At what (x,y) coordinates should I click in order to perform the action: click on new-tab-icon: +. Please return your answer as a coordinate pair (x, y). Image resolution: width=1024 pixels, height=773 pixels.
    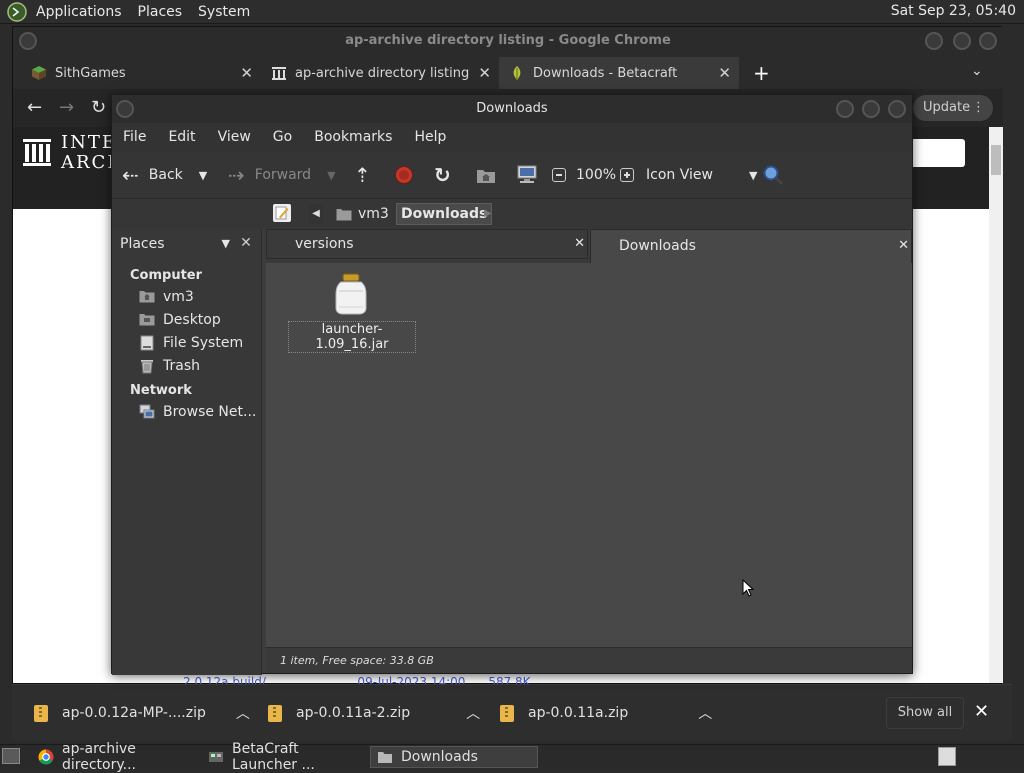
    Looking at the image, I should click on (761, 73).